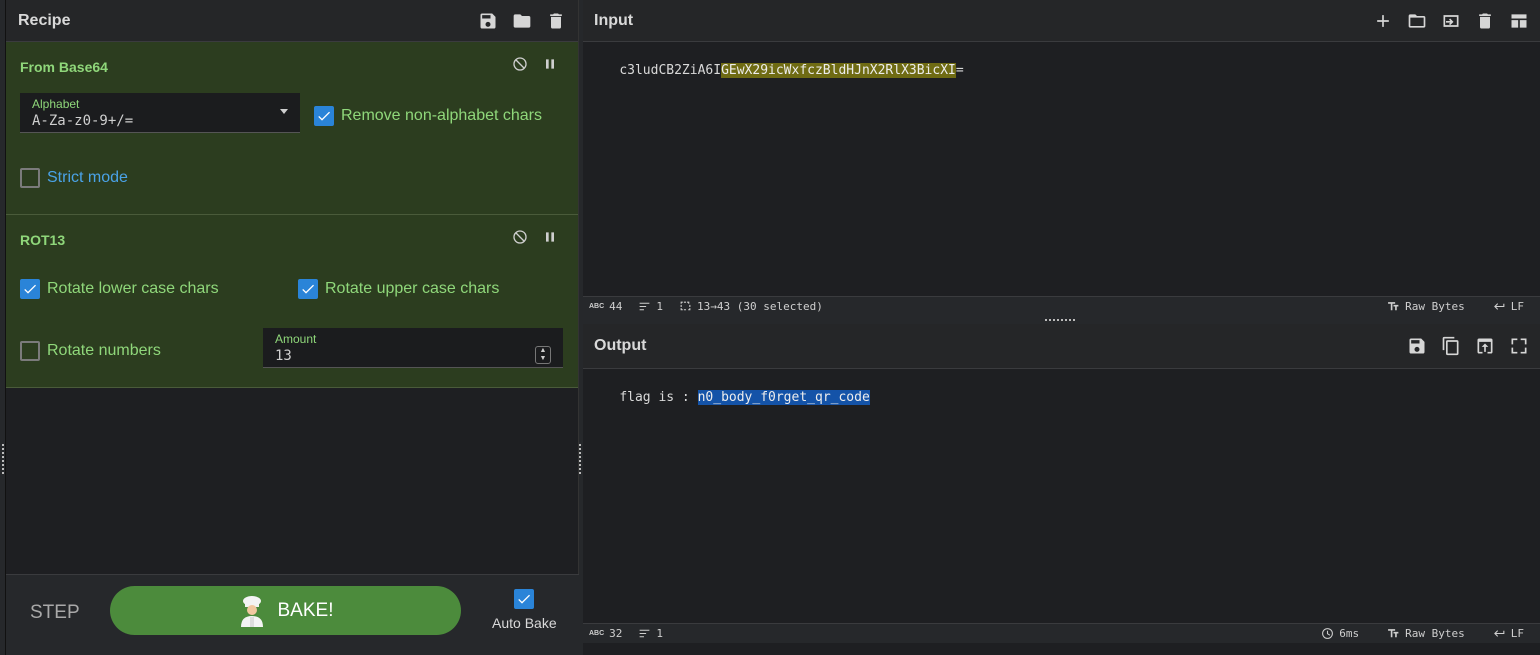 The height and width of the screenshot is (655, 1540). I want to click on save-recipe-icon, so click(488, 21).